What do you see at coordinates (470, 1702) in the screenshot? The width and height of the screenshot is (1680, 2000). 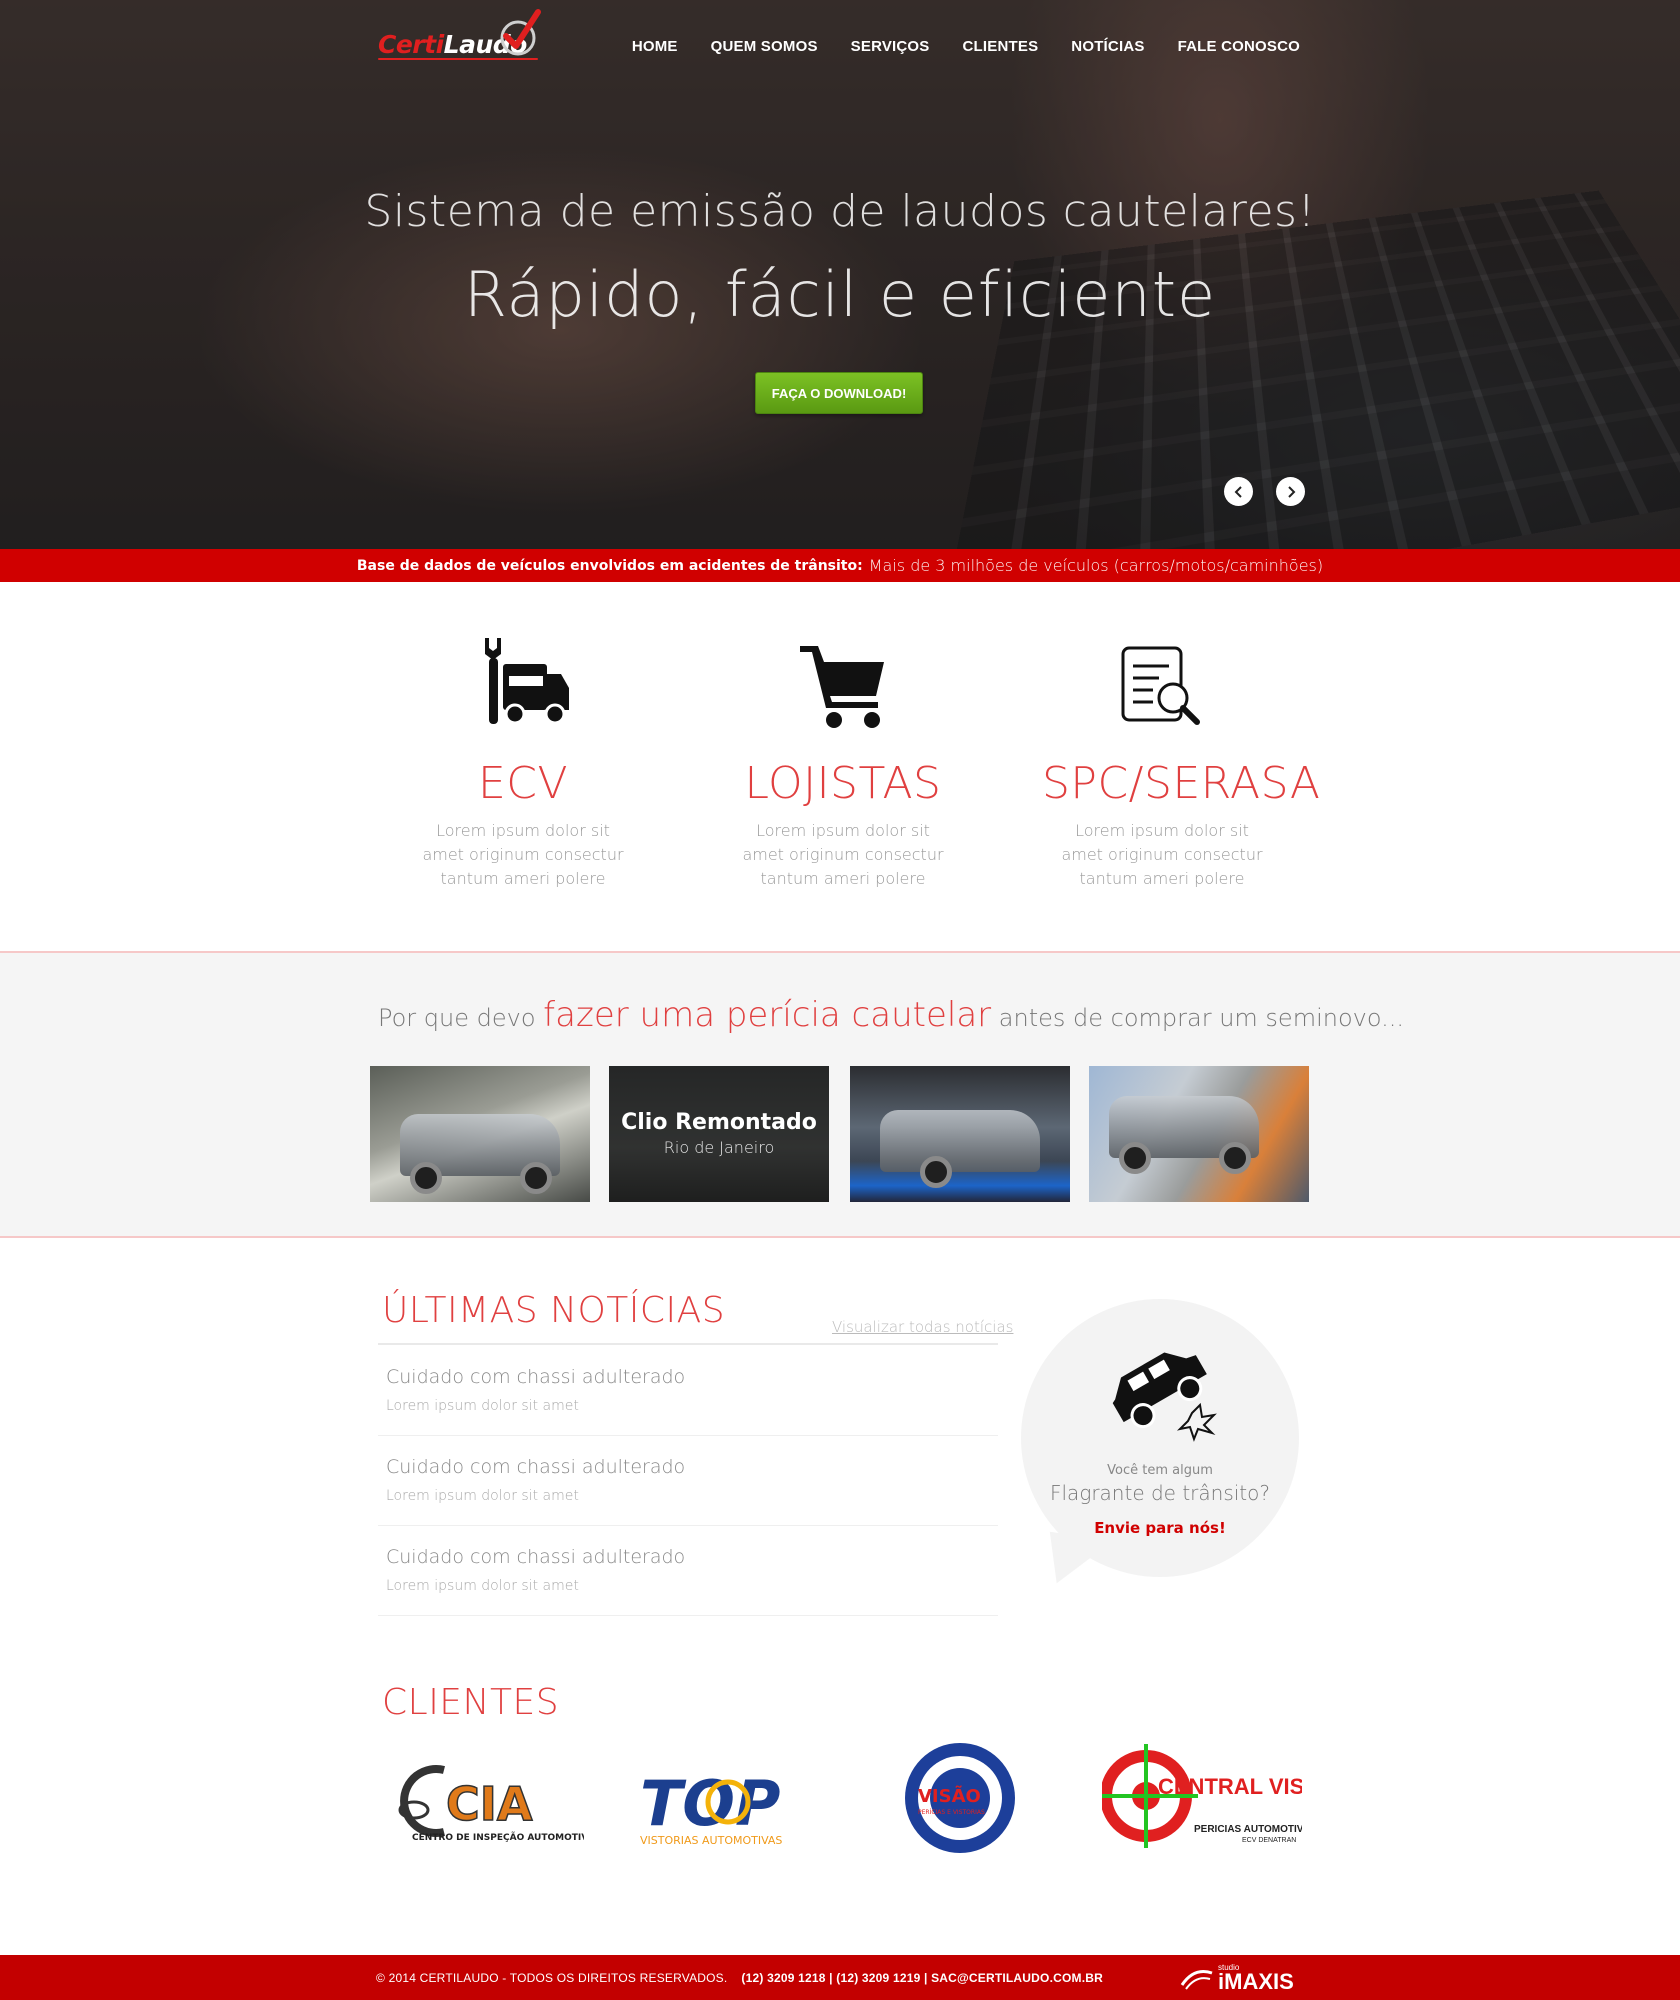 I see `clients-heading: CLIENTES` at bounding box center [470, 1702].